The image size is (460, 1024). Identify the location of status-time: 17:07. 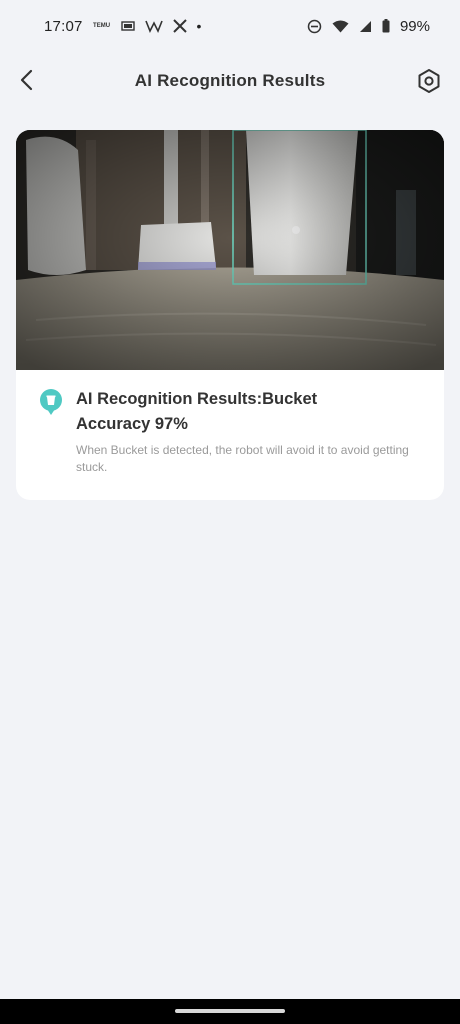
(63, 26).